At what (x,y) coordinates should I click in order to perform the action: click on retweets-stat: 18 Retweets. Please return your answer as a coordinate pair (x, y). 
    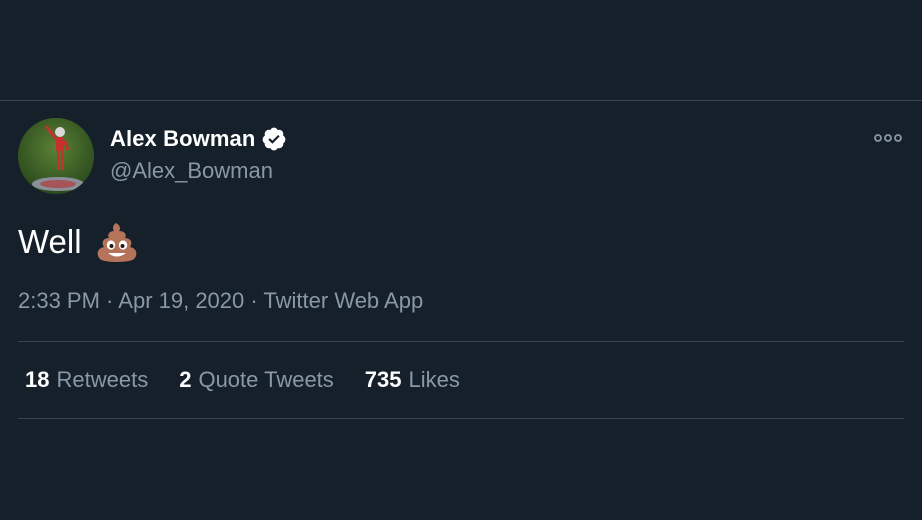
    Looking at the image, I should click on (86, 380).